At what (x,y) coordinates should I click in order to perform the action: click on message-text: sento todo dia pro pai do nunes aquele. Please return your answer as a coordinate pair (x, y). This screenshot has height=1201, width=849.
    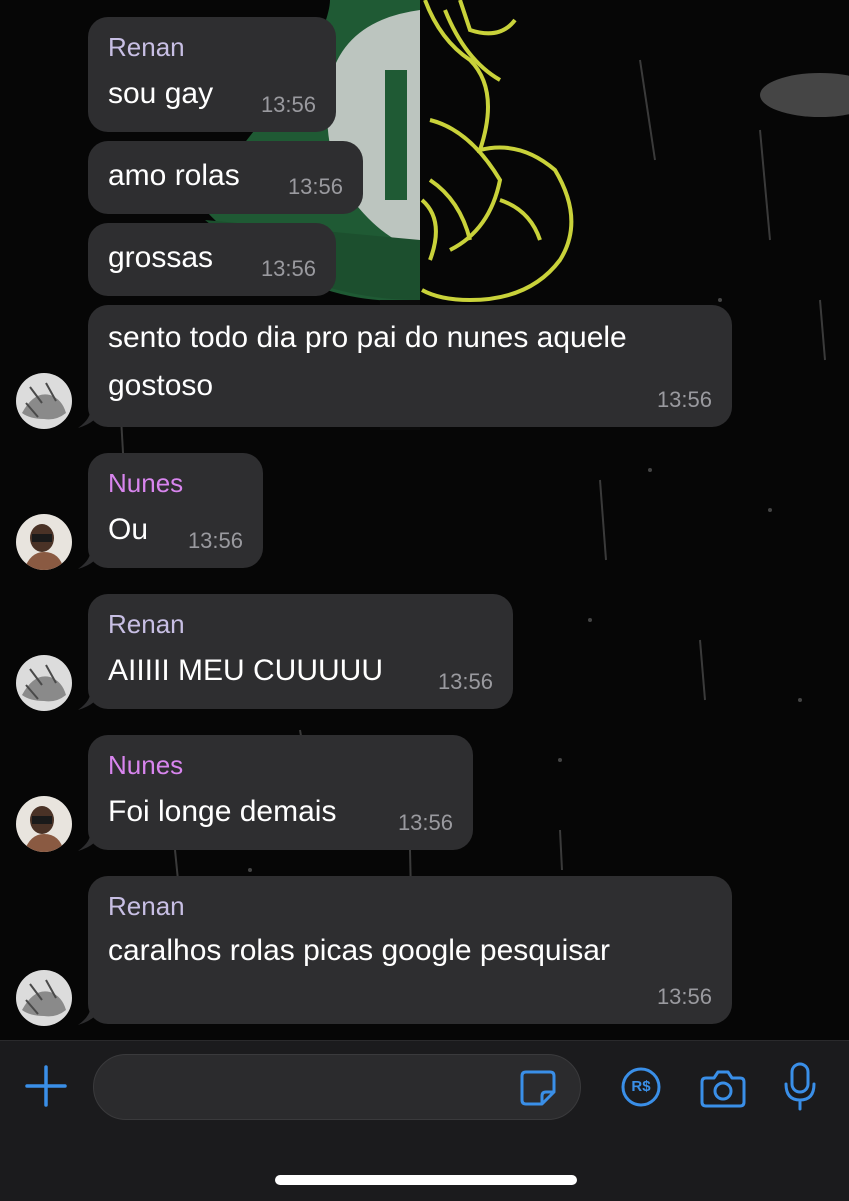
    Looking at the image, I should click on (367, 337).